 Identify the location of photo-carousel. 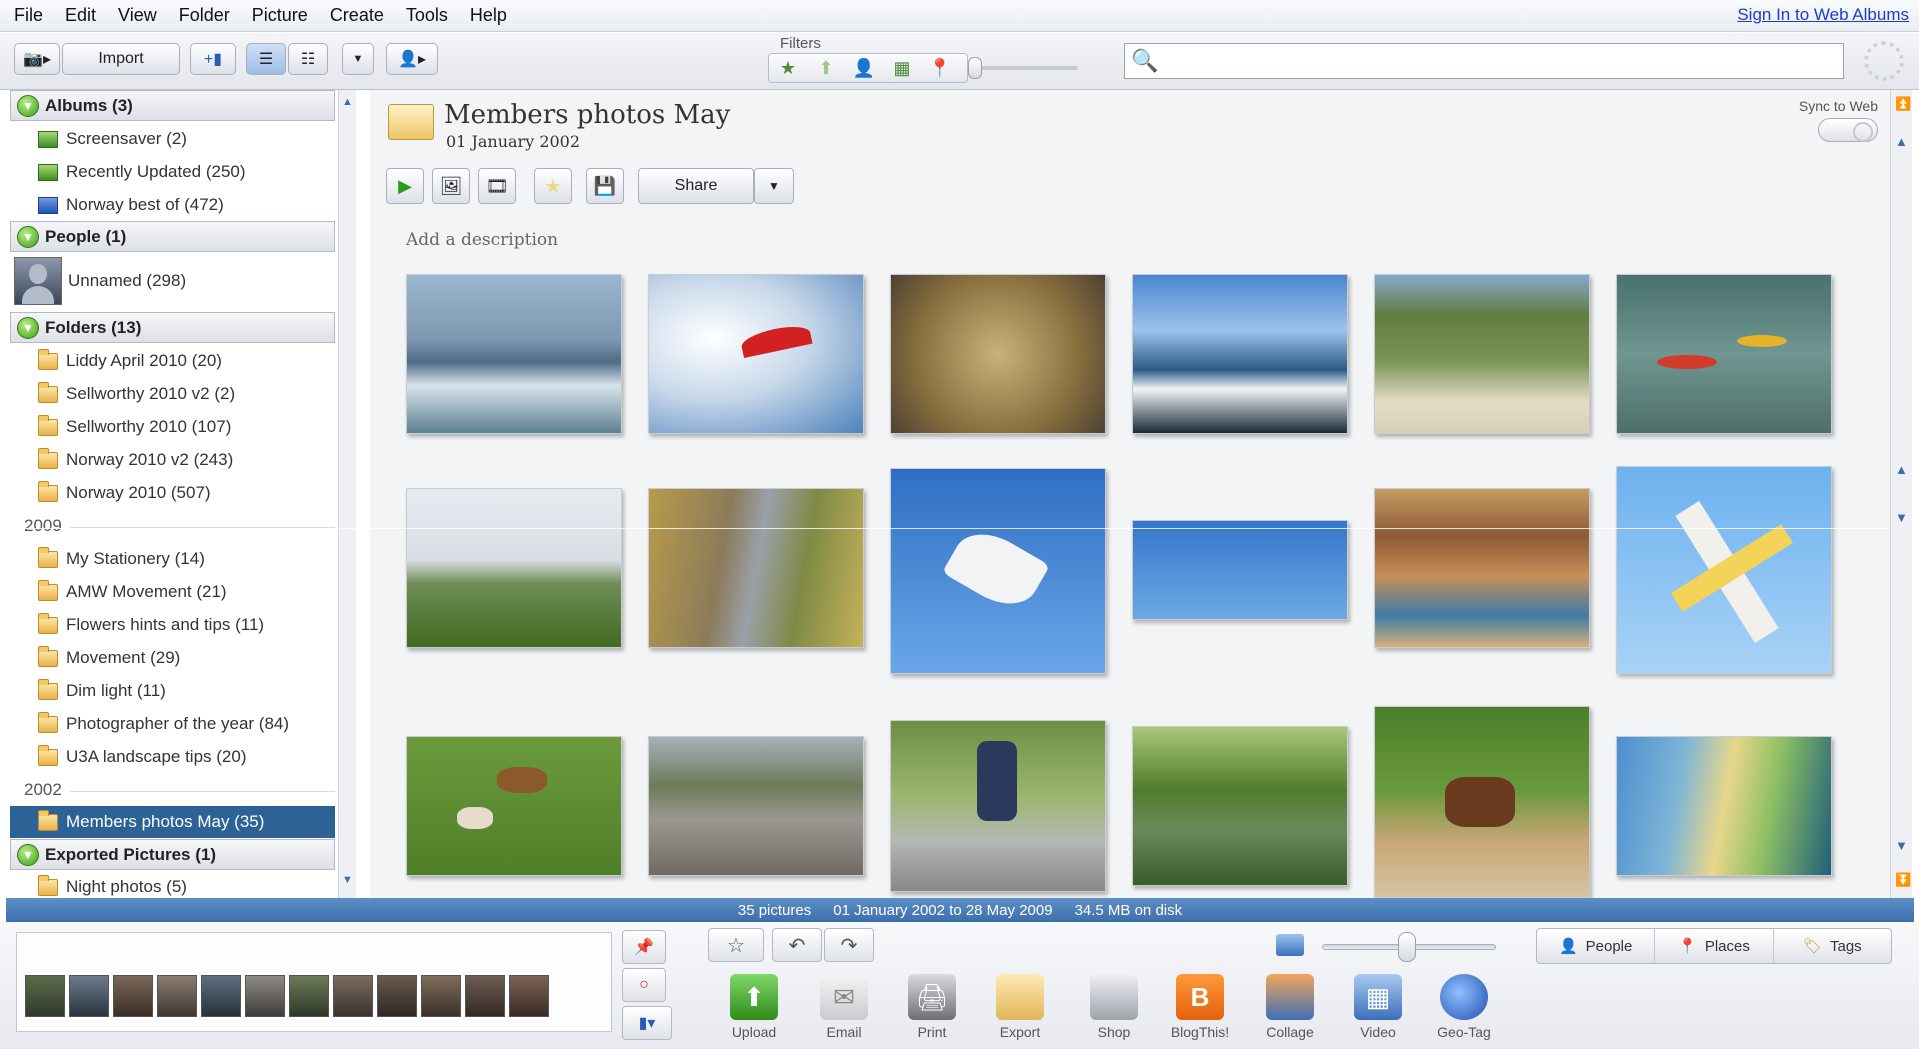
(1482, 568).